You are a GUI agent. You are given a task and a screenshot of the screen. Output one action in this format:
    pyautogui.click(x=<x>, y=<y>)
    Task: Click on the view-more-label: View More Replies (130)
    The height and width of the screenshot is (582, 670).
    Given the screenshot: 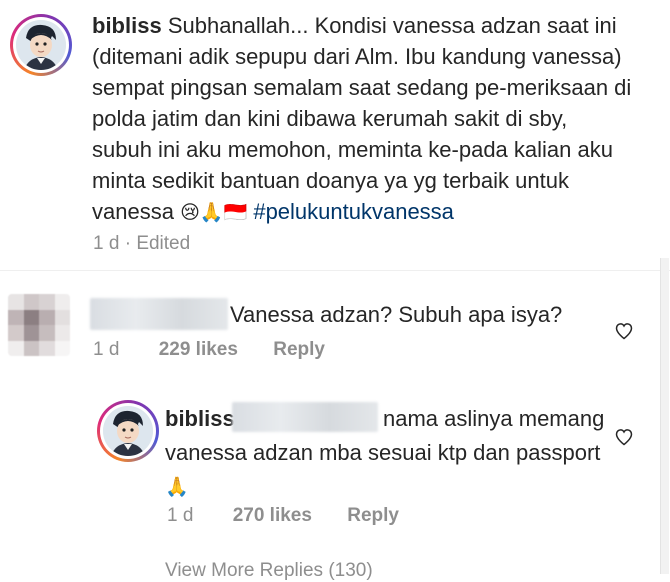 What is the action you would take?
    pyautogui.click(x=269, y=570)
    